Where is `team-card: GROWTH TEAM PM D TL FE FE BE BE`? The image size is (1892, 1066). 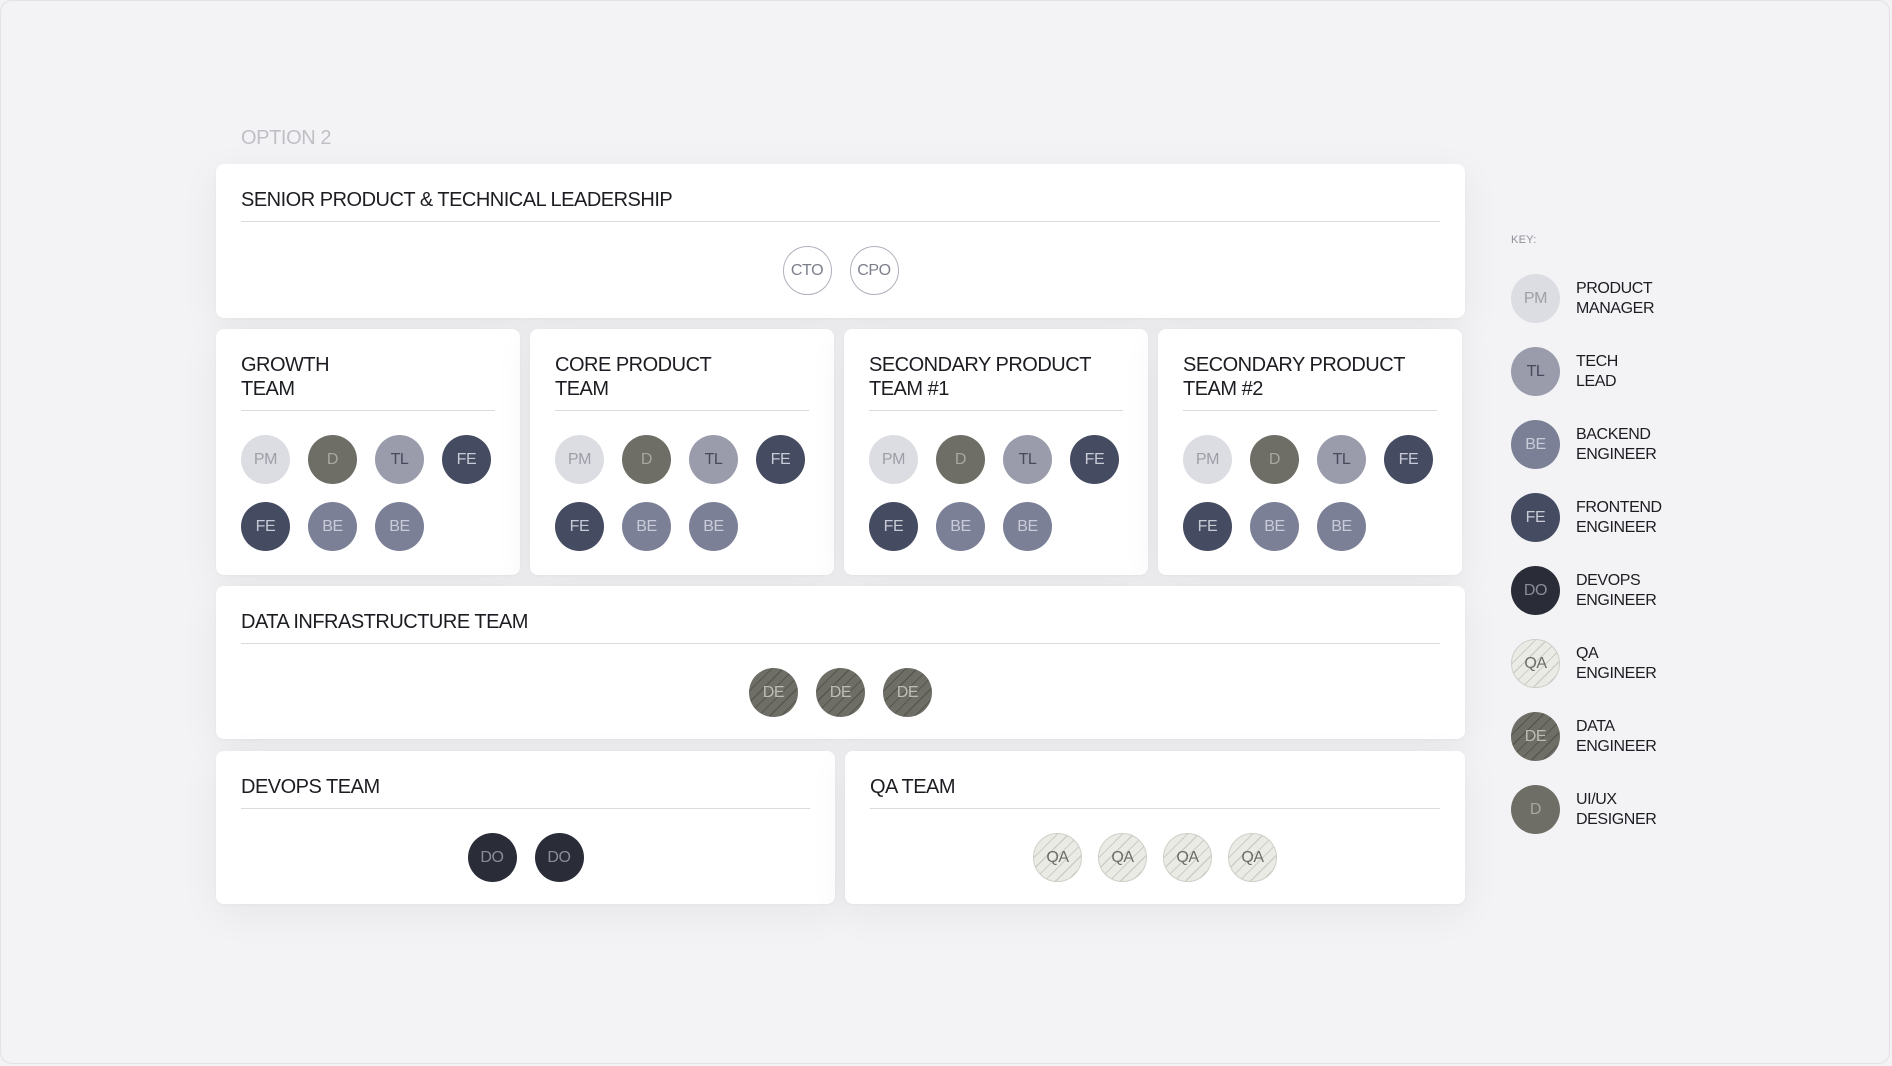 team-card: GROWTH TEAM PM D TL FE FE BE BE is located at coordinates (368, 452).